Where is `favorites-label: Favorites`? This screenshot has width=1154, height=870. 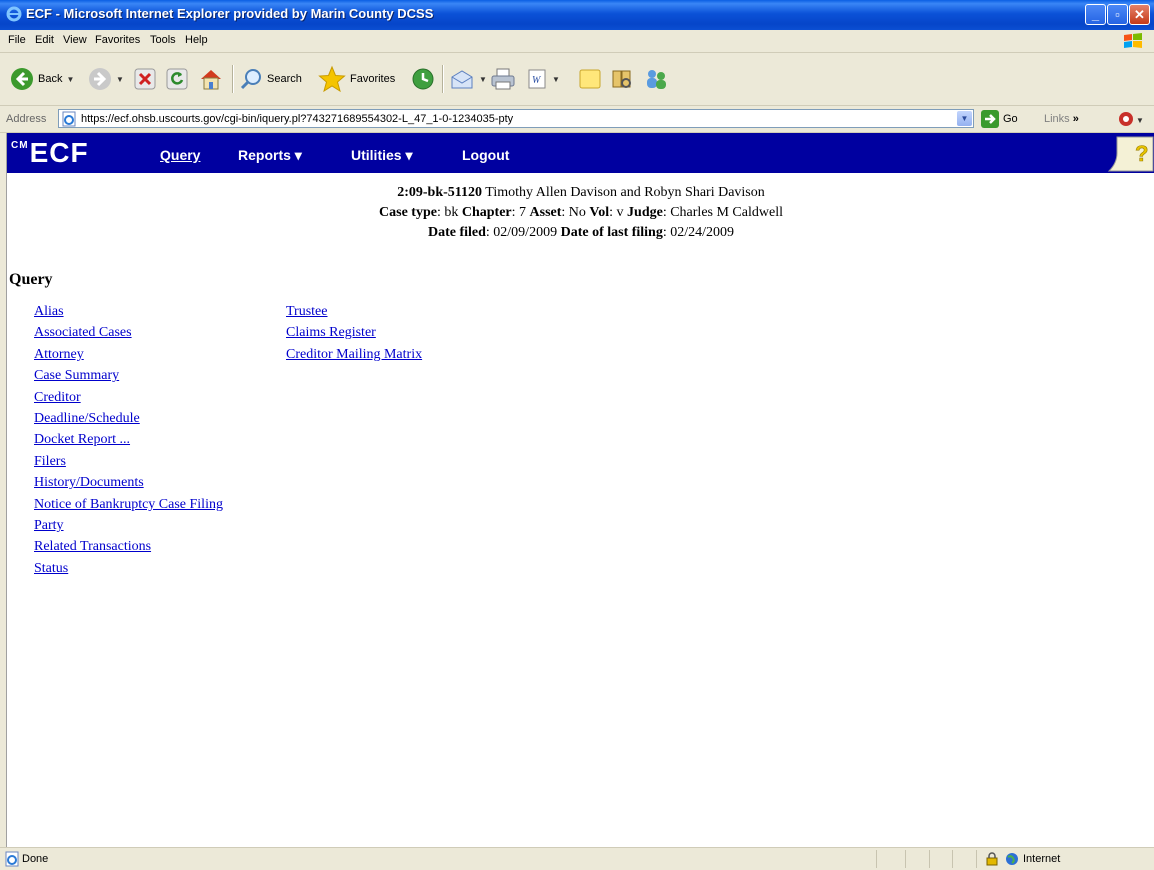 favorites-label: Favorites is located at coordinates (373, 79).